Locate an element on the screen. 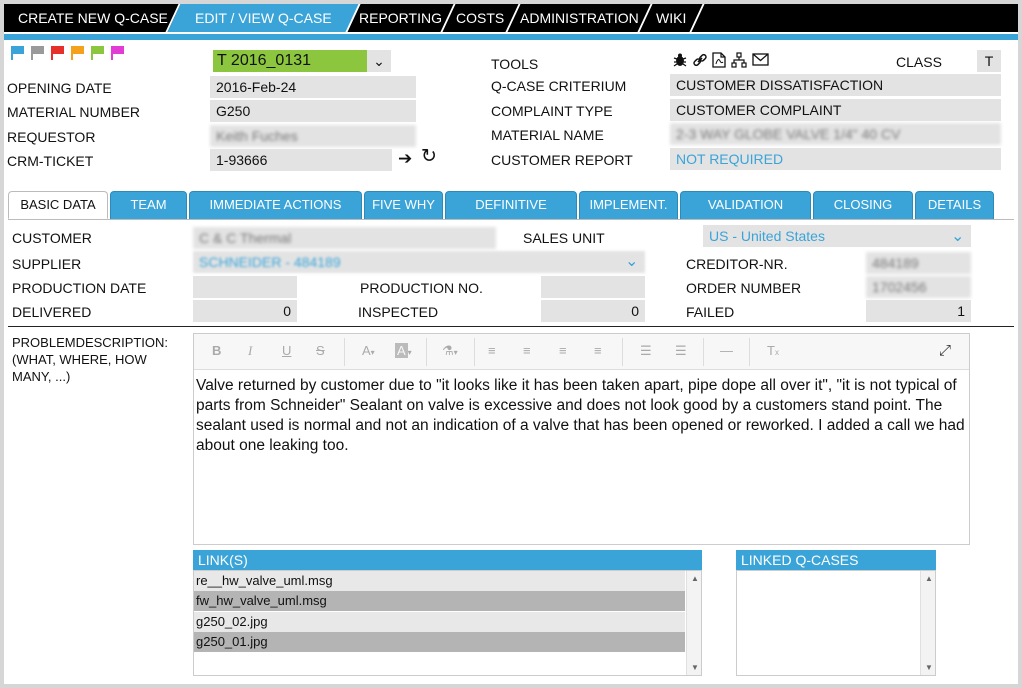 The width and height of the screenshot is (1022, 688). underline-icon: U is located at coordinates (286, 350).